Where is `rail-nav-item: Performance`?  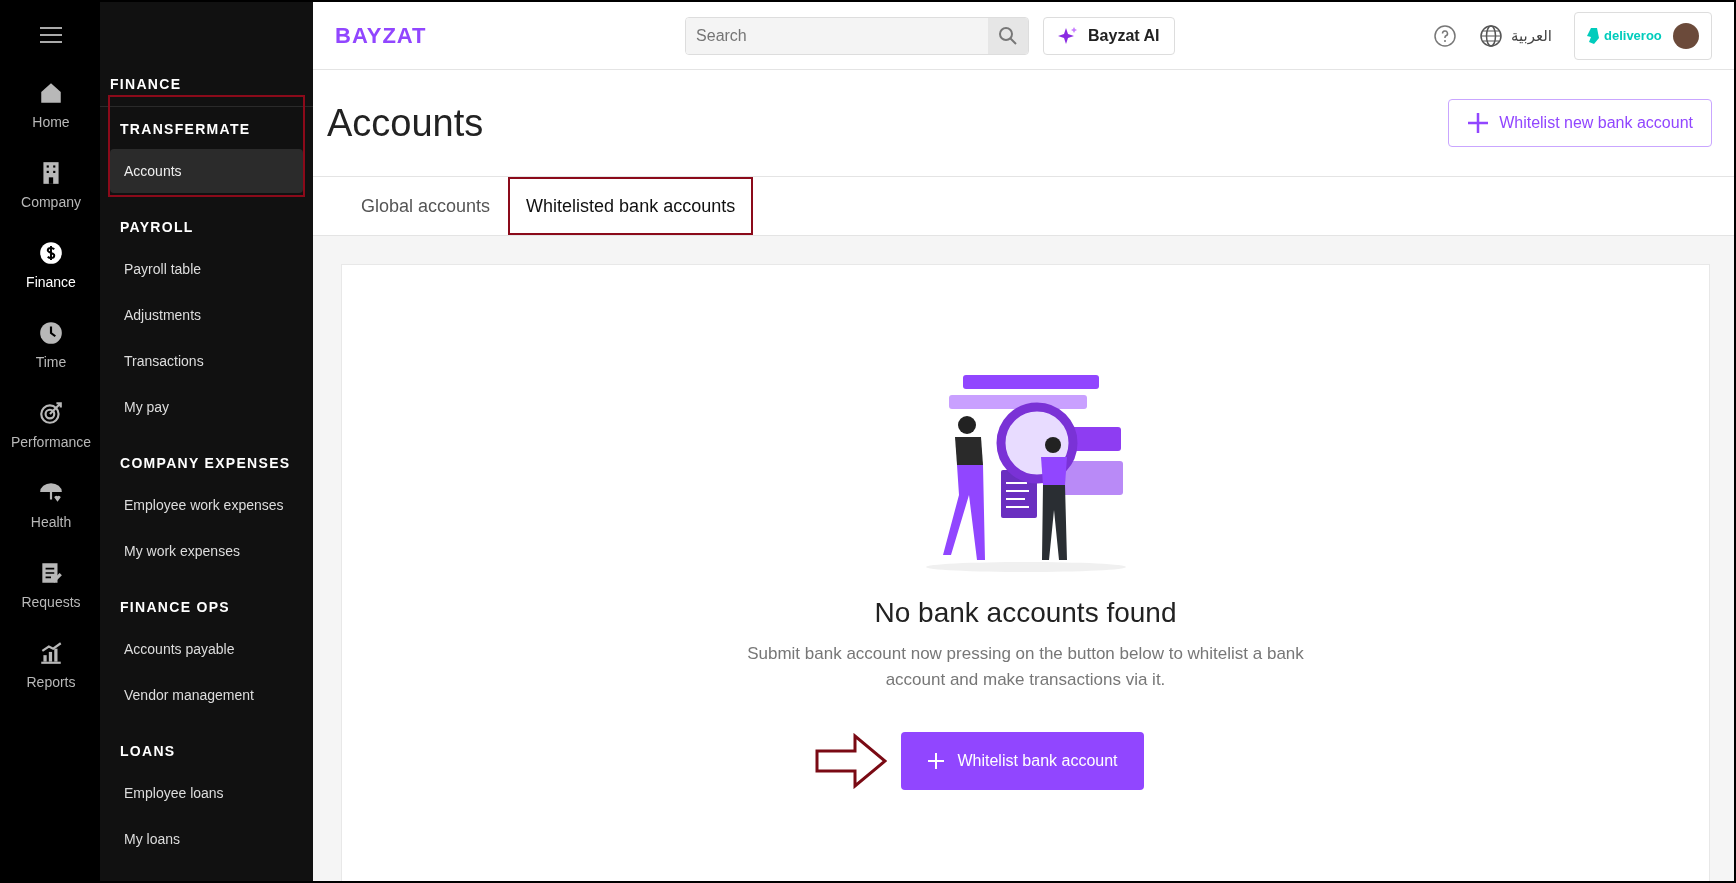 rail-nav-item: Performance is located at coordinates (51, 425).